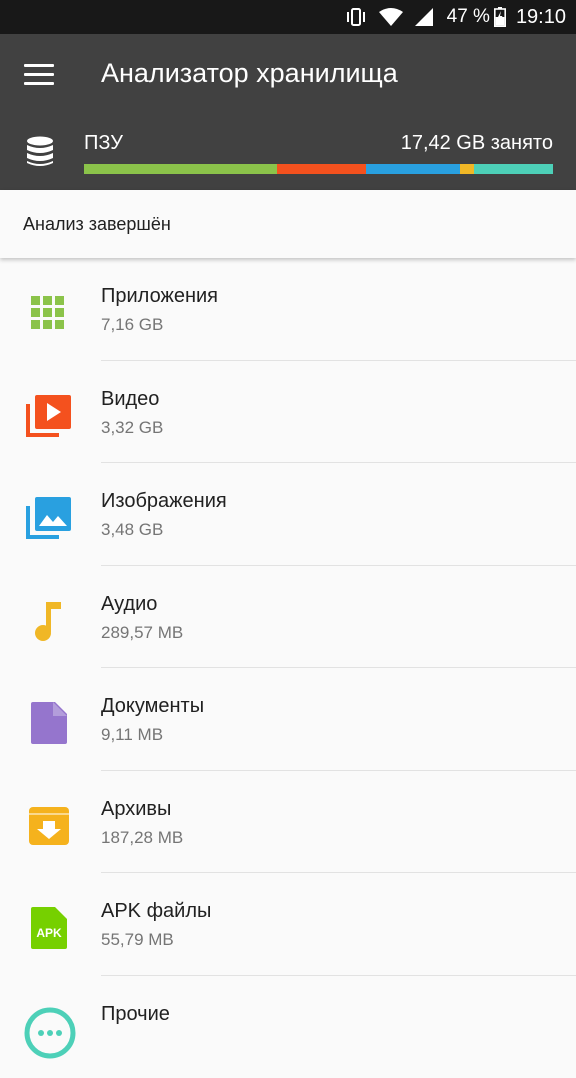 This screenshot has width=576, height=1078. I want to click on analysis-status-text: Анализ завершён, so click(97, 224).